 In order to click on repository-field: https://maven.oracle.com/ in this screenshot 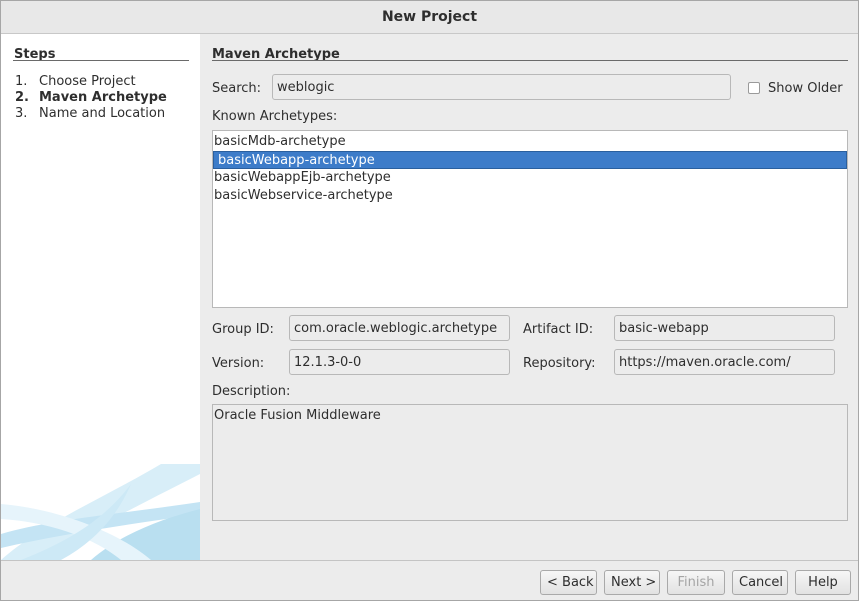, I will do `click(724, 362)`.